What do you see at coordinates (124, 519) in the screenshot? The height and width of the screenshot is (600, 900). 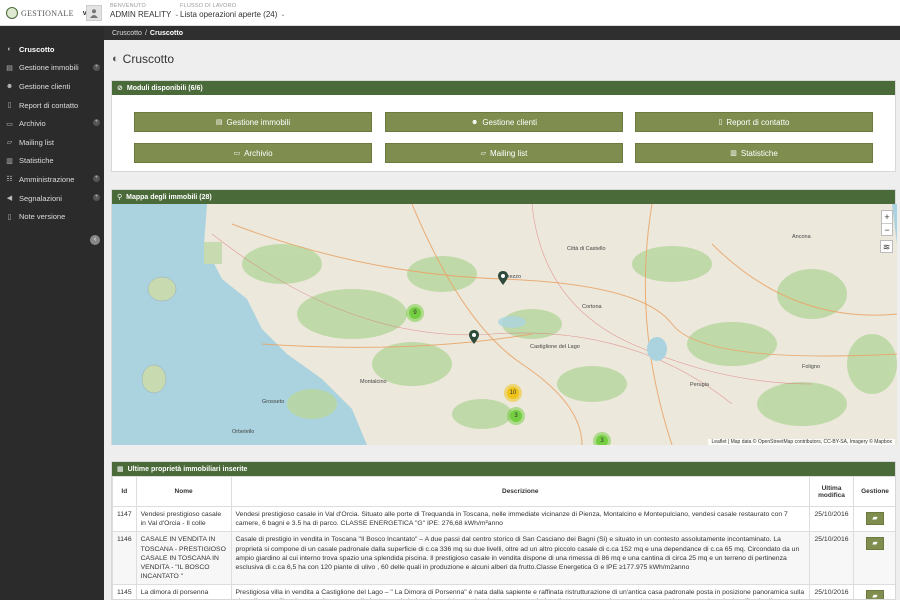 I see `cell-id: 1147` at bounding box center [124, 519].